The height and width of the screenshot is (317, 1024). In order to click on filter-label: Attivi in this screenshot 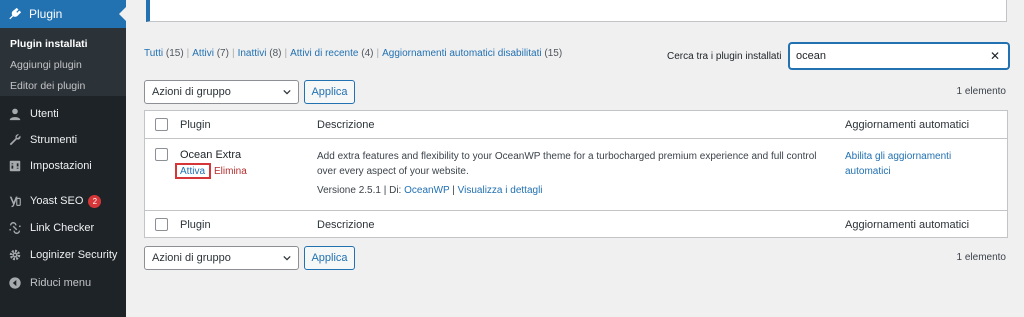, I will do `click(203, 53)`.